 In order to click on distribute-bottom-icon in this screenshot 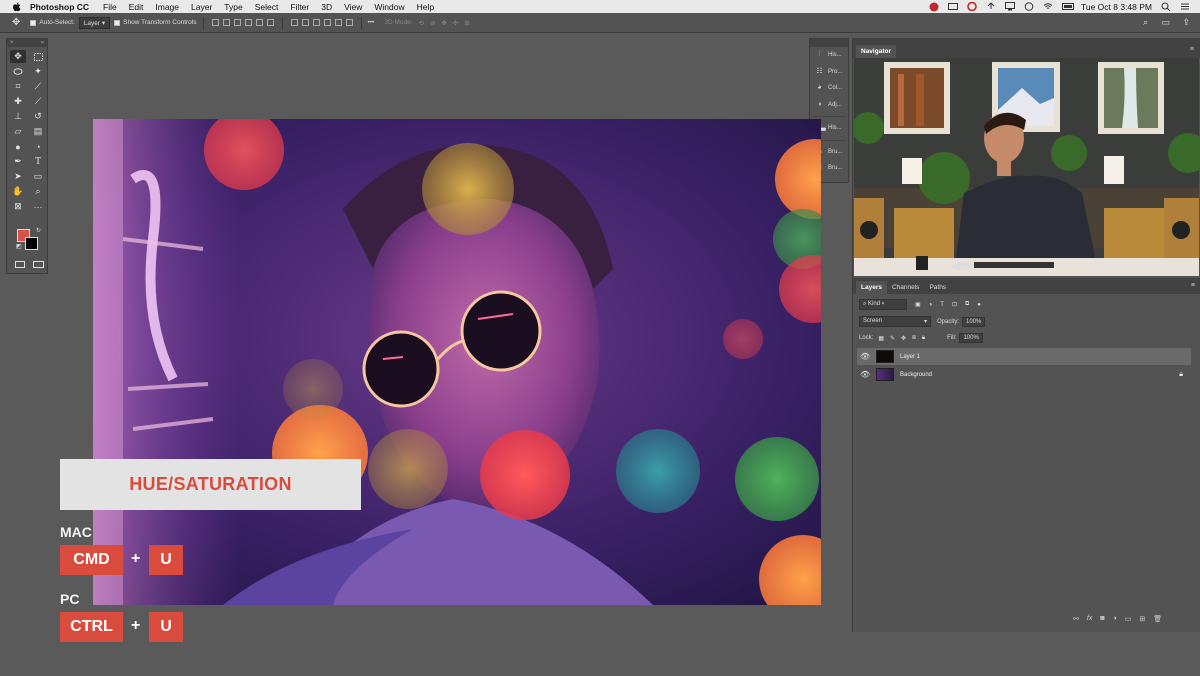, I will do `click(316, 22)`.